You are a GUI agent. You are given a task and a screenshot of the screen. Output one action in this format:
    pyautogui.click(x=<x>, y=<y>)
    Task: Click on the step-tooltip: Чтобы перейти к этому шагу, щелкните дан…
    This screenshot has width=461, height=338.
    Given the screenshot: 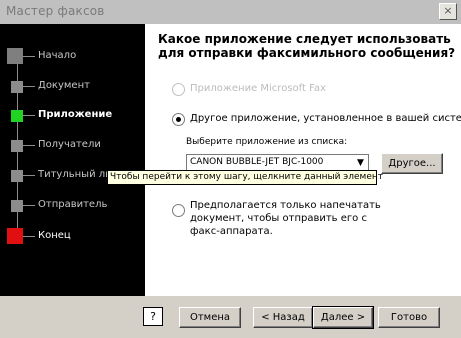 What is the action you would take?
    pyautogui.click(x=245, y=177)
    